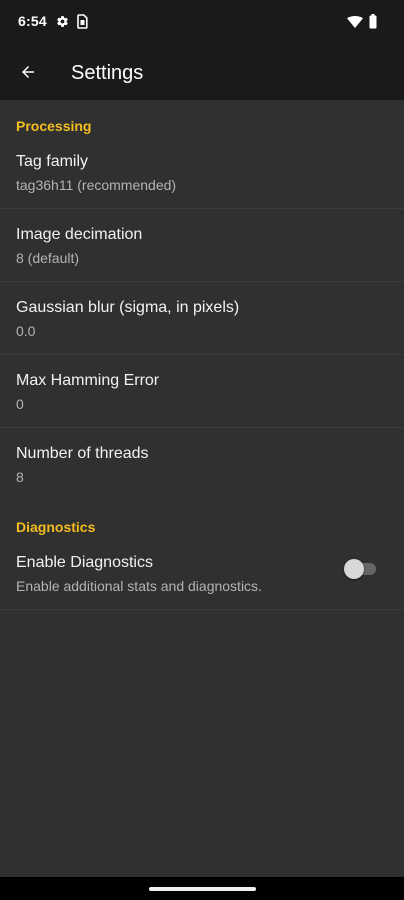  What do you see at coordinates (354, 569) in the screenshot?
I see `toggle-thumb` at bounding box center [354, 569].